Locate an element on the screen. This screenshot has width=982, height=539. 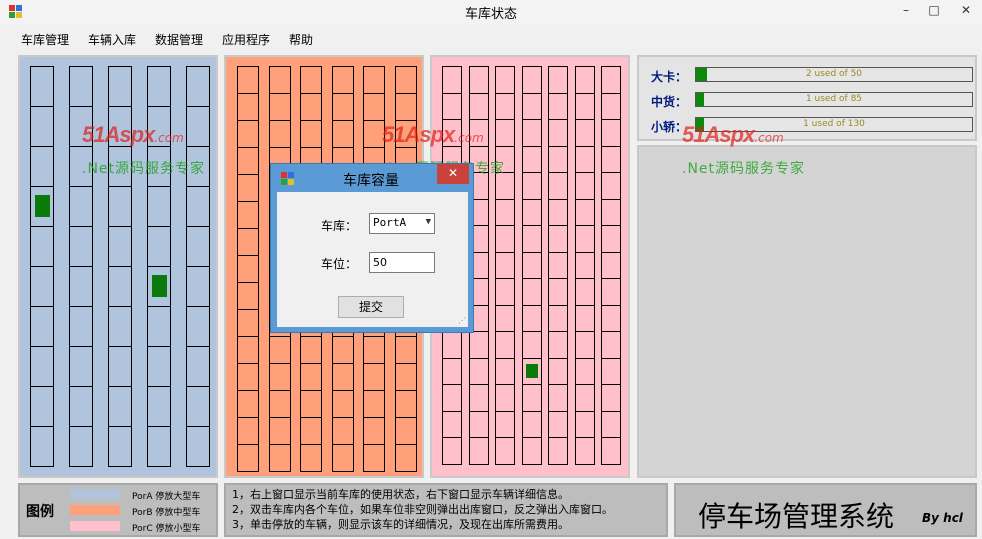
menu-garage-management: 车库管理 is located at coordinates (45, 39).